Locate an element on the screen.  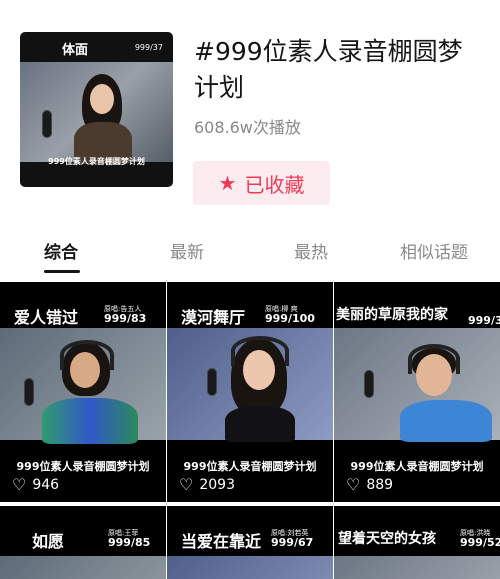
video-card: 爱人错过 原唱:告五人 999/83 999位素人录音棚圆梦计划 ♡ 946 is located at coordinates (83, 392).